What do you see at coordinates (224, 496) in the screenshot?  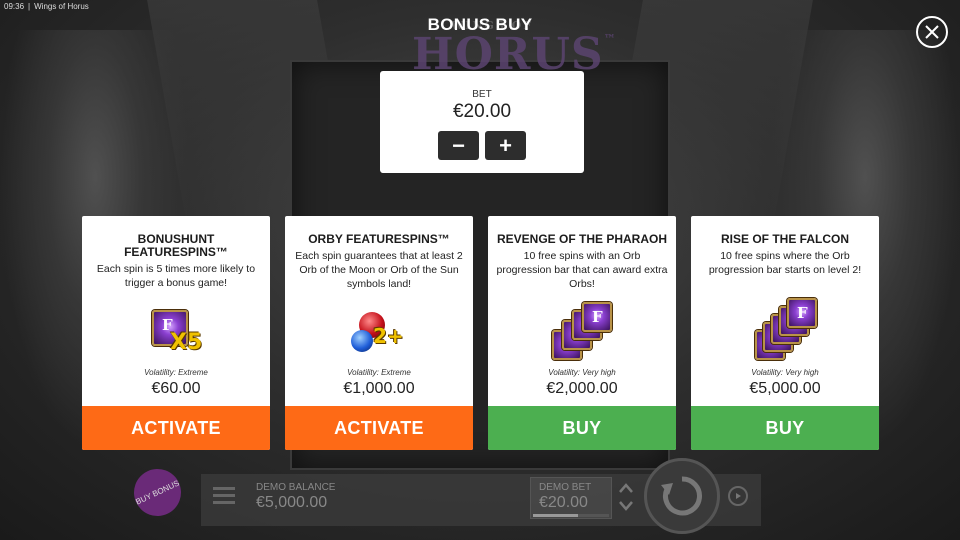 I see `menu-icon` at bounding box center [224, 496].